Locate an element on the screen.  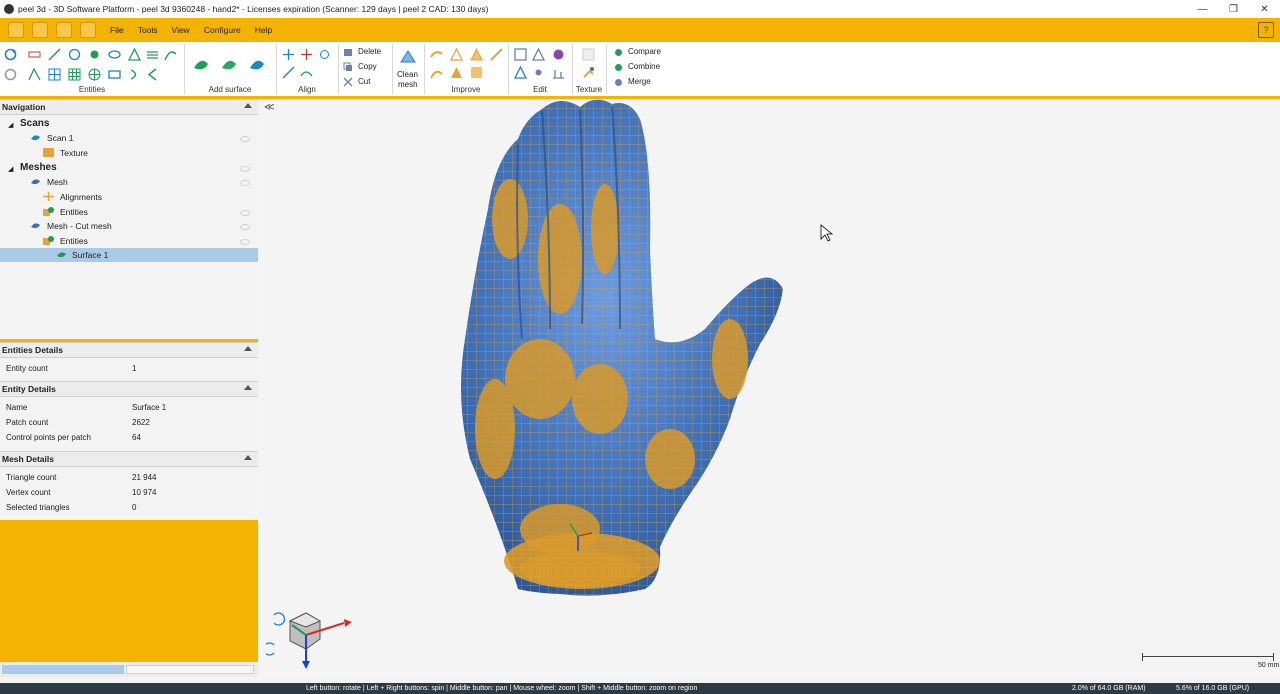
ruler-icon is located at coordinates (34, 54).